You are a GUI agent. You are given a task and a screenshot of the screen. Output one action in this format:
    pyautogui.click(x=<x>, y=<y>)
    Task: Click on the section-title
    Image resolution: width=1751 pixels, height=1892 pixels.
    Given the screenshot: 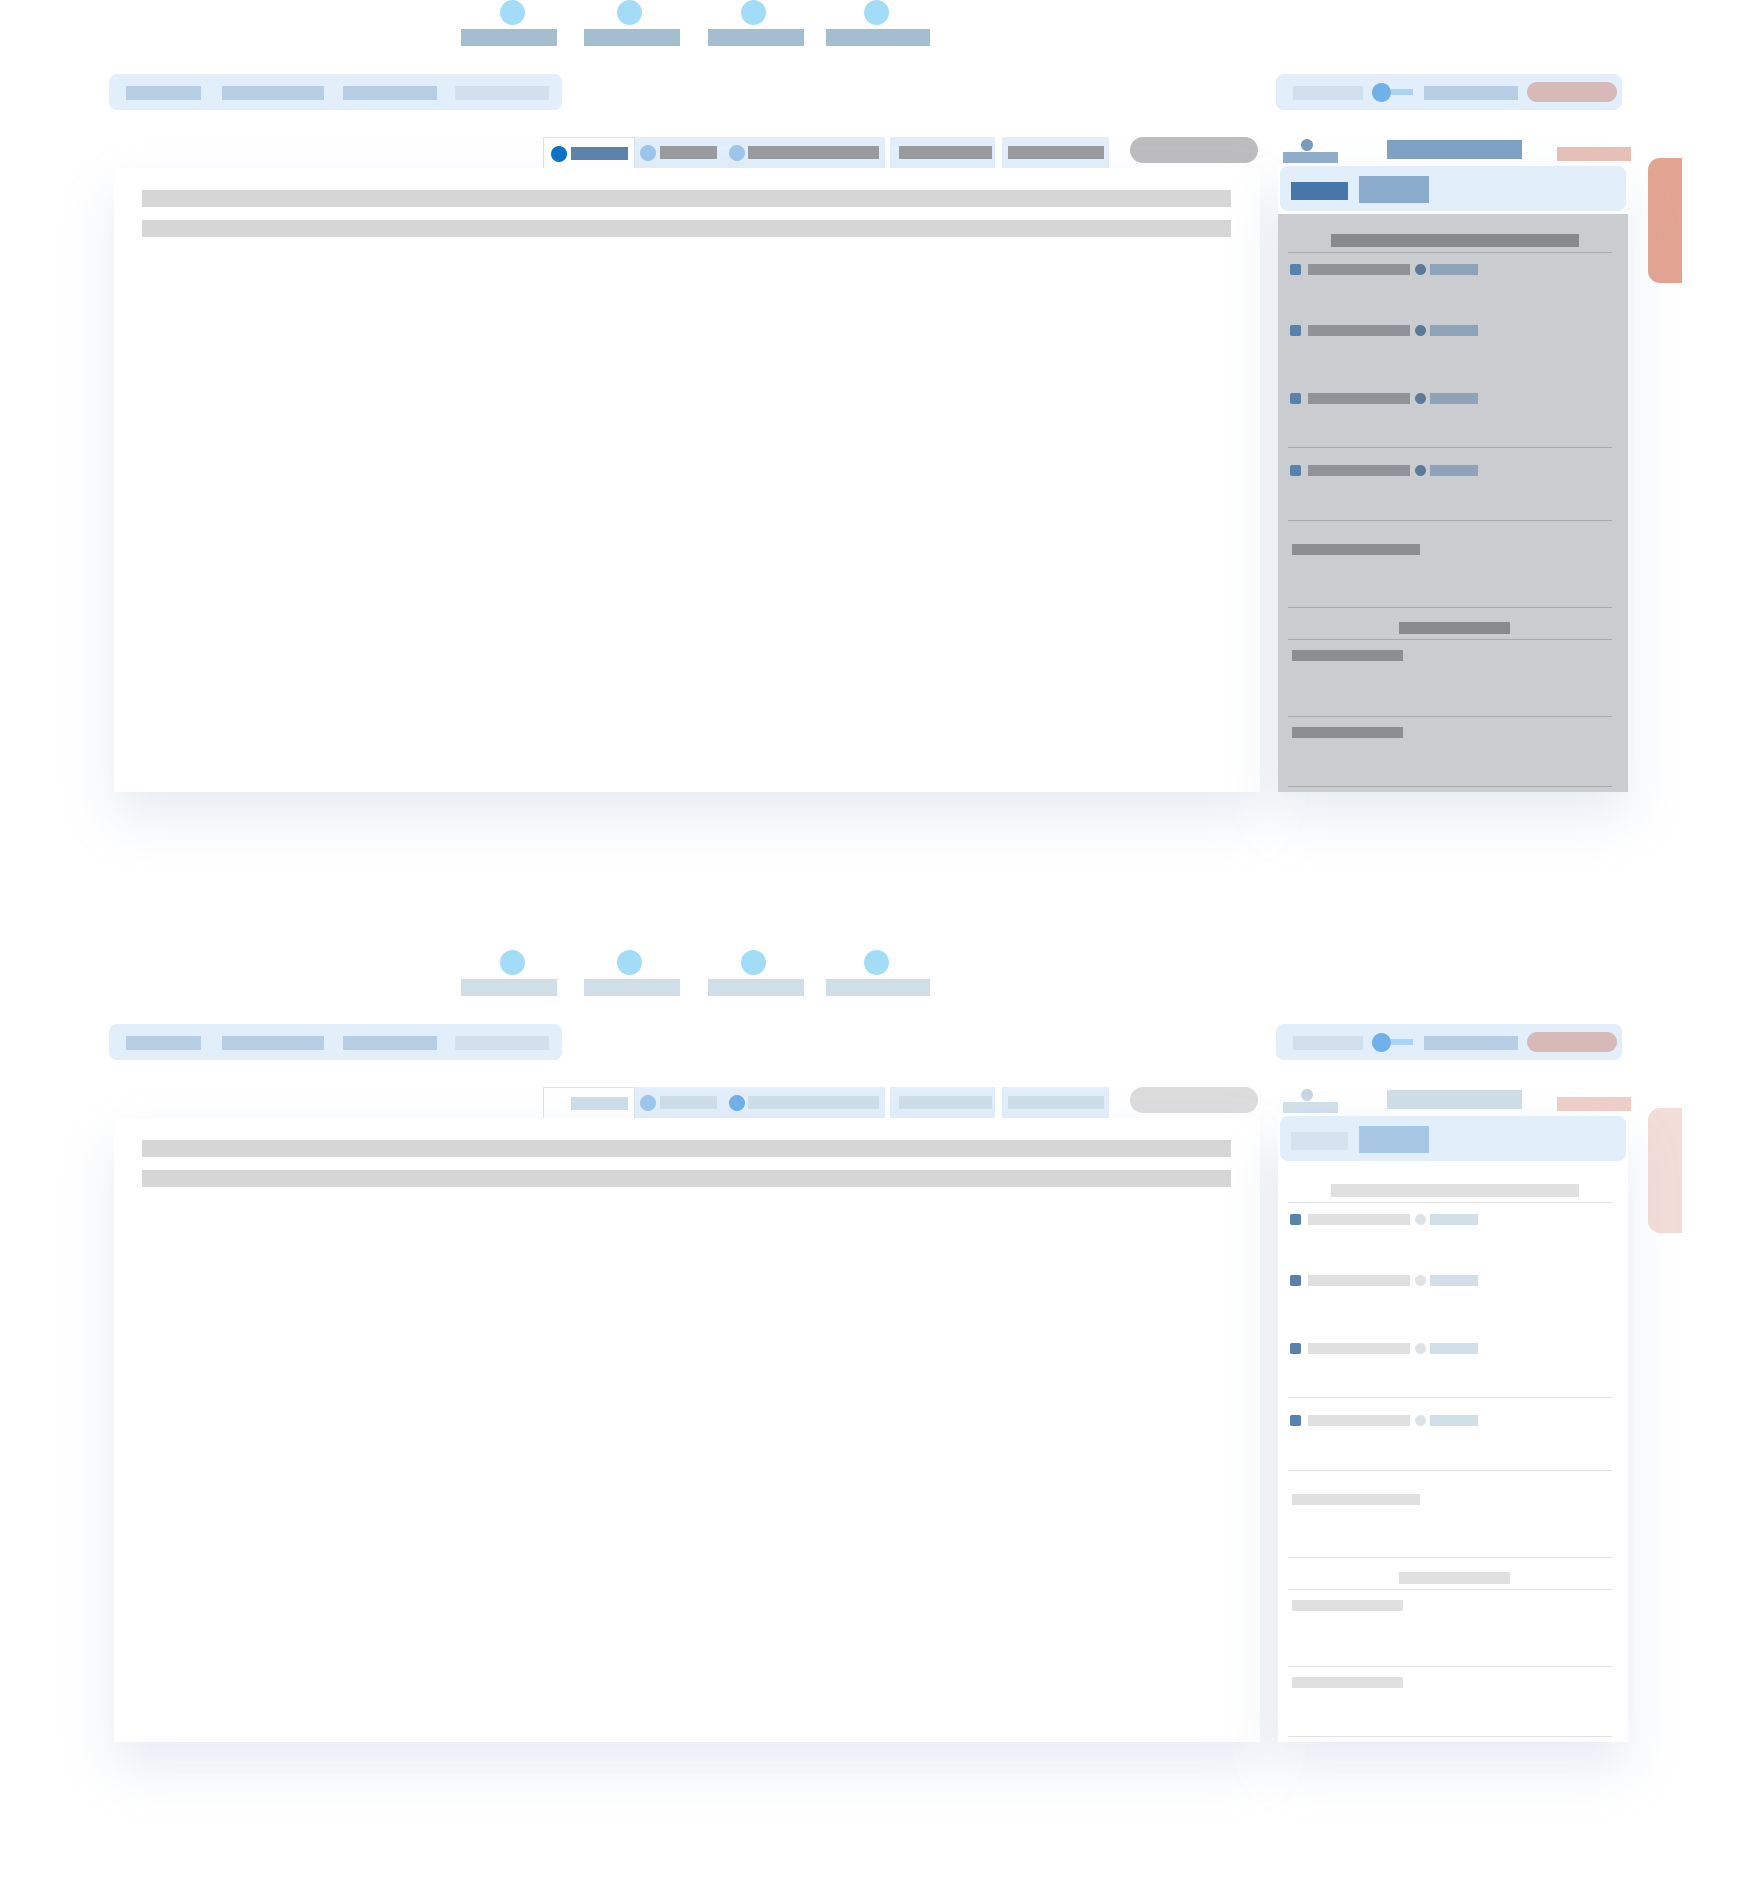 What is the action you would take?
    pyautogui.click(x=1454, y=1578)
    